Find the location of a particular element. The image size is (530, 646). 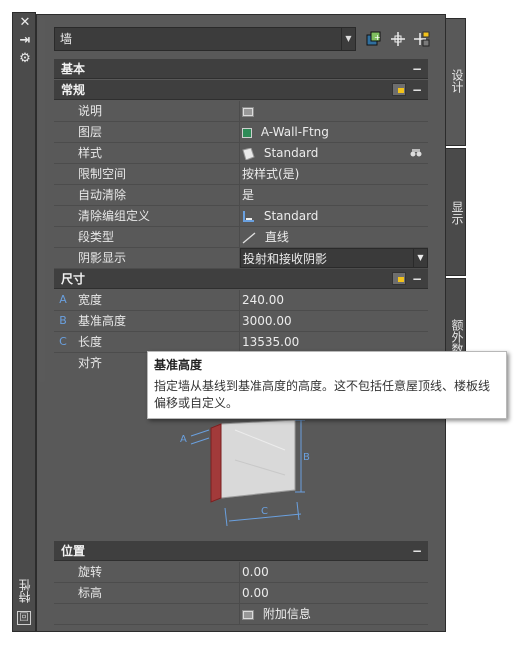

property-row-cleanup-automatically: 自动清除 是 is located at coordinates (241, 195).